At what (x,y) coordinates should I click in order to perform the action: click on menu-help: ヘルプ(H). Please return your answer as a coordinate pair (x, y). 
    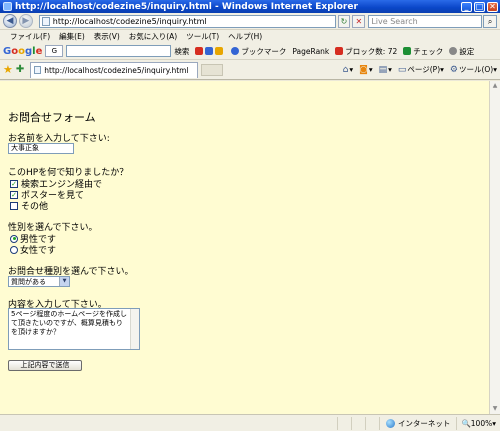
    Looking at the image, I should click on (245, 36).